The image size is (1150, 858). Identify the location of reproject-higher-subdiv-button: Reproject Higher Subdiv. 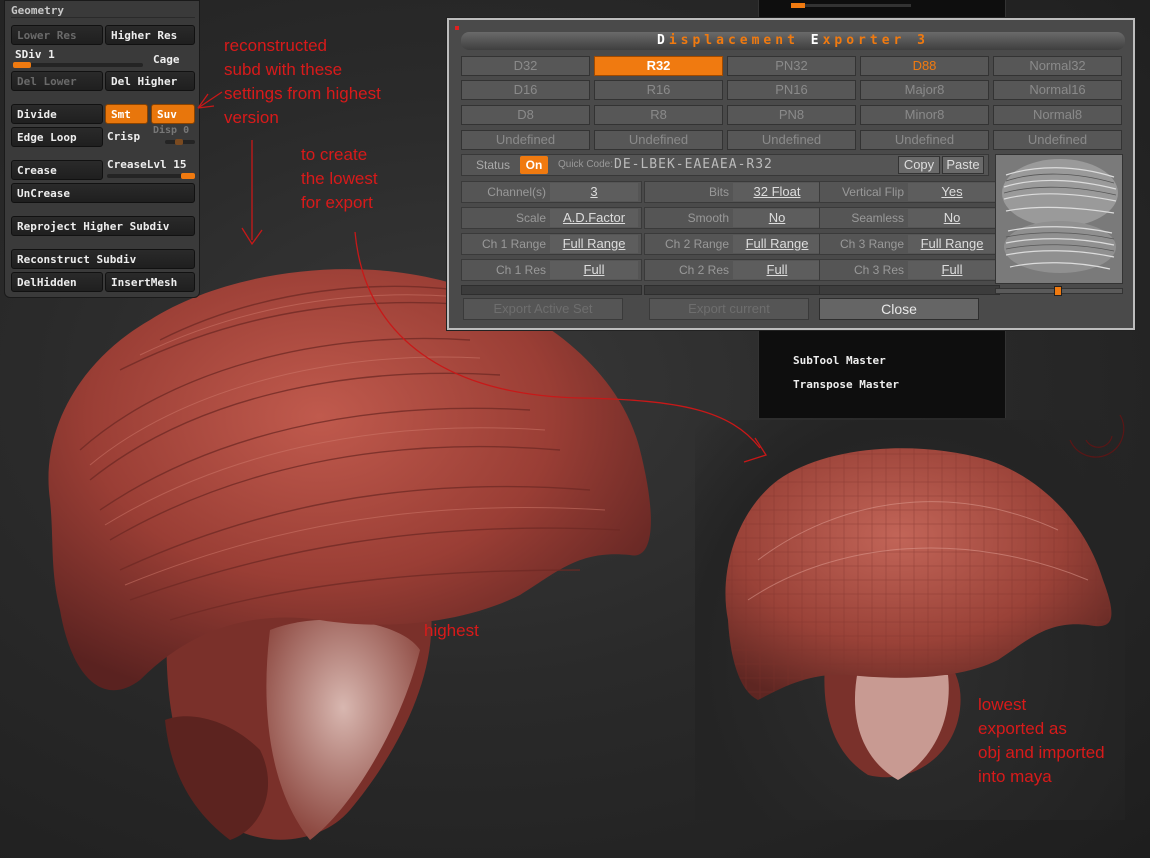
(103, 226).